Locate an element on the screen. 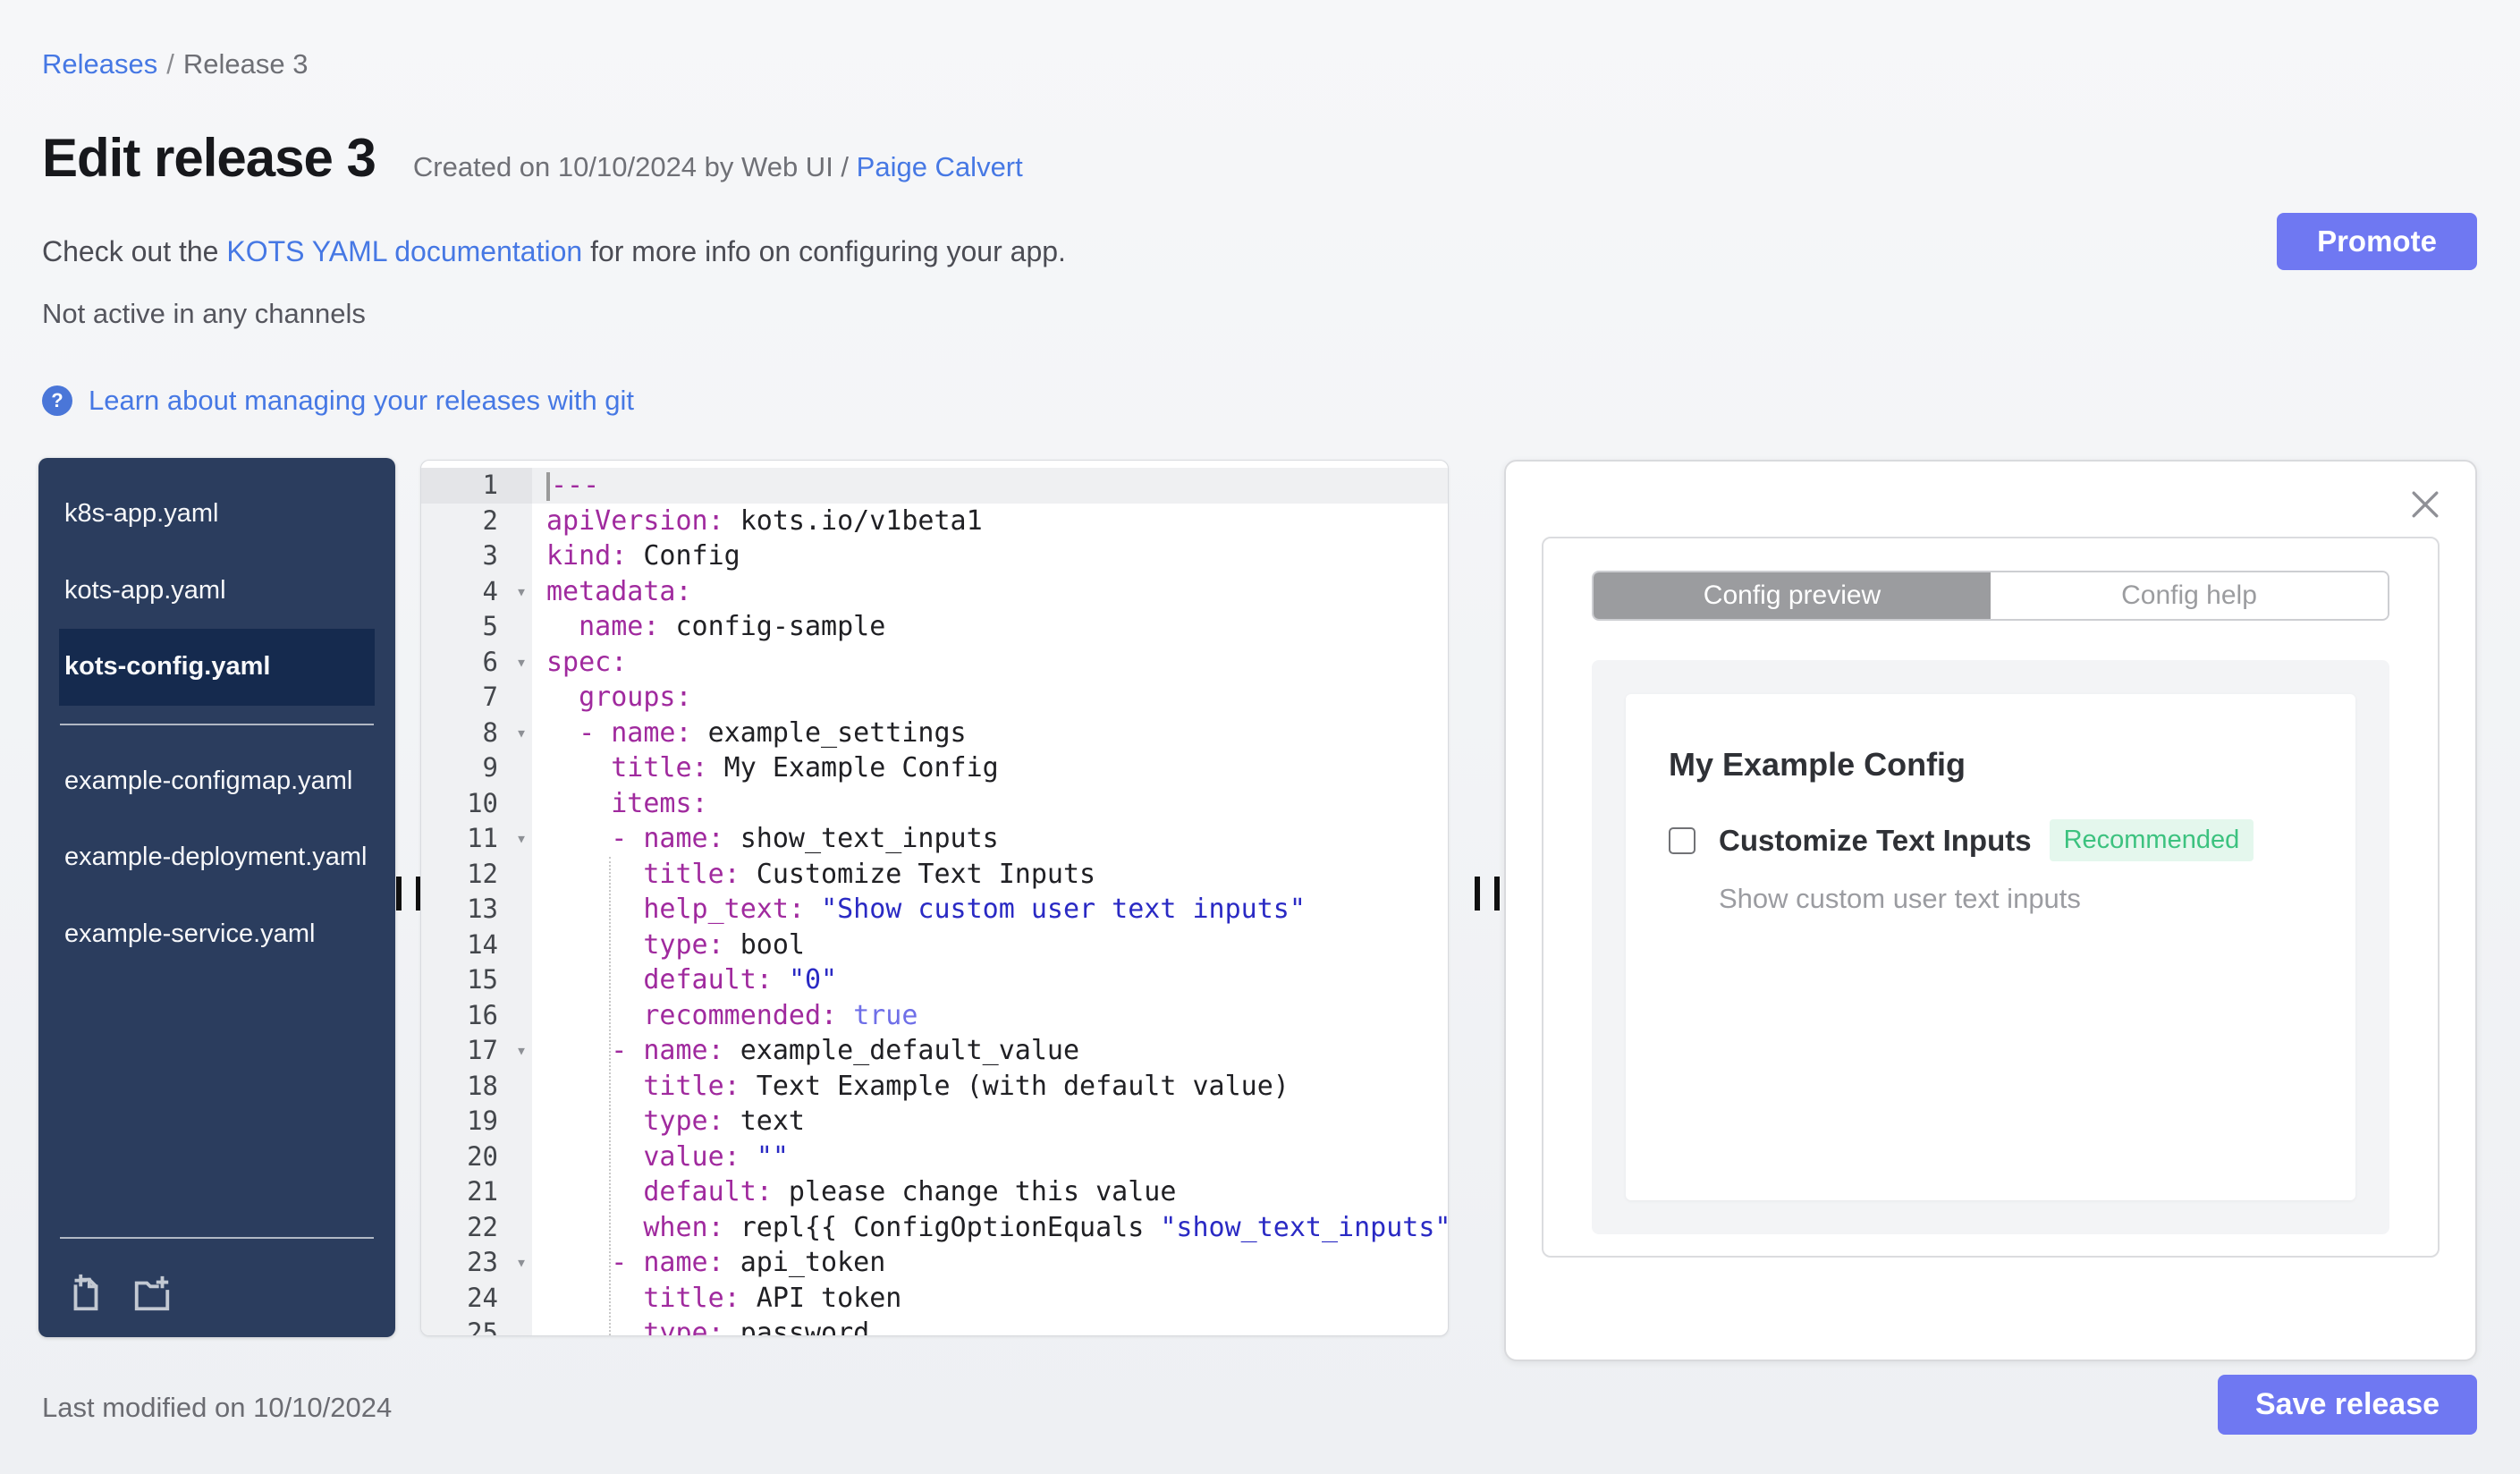 This screenshot has width=2520, height=1474. line-number: 16 is located at coordinates (477, 1015).